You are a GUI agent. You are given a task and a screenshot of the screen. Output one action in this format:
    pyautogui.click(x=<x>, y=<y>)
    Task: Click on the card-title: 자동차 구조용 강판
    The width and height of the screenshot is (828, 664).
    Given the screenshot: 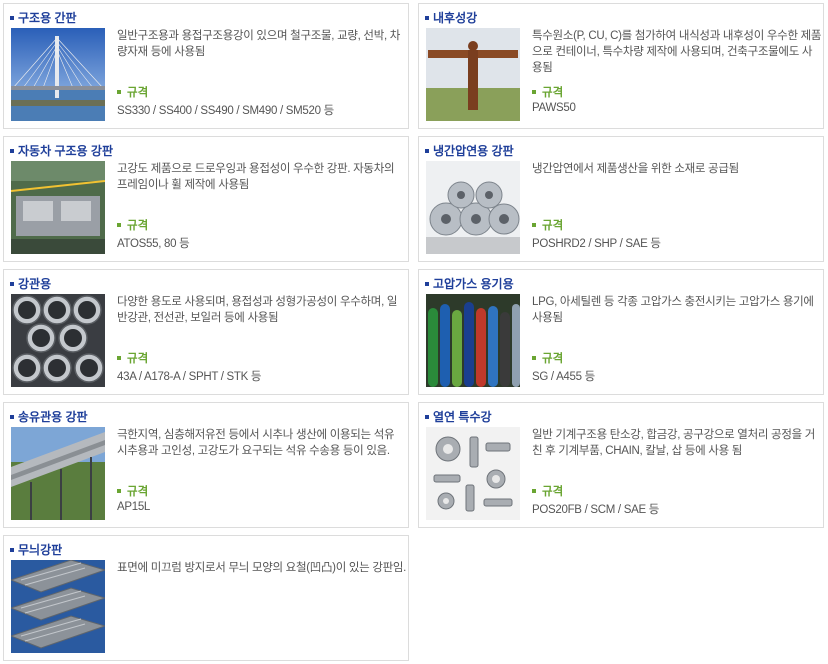 What is the action you would take?
    pyautogui.click(x=61, y=150)
    